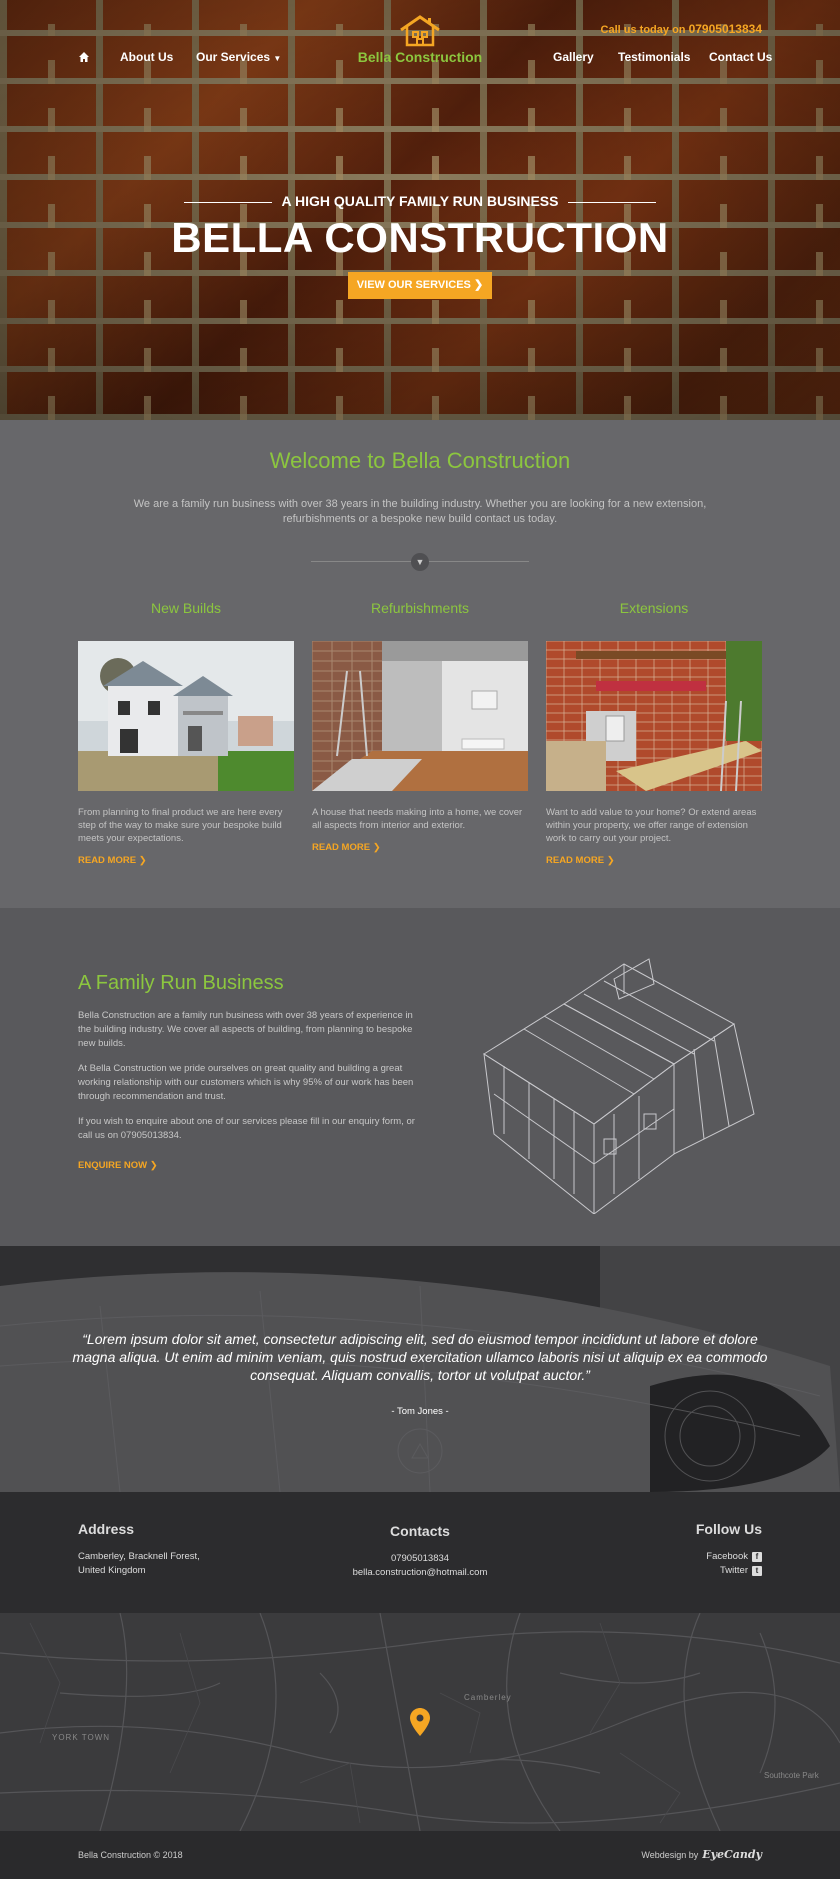  I want to click on family-title: A Family Run Business, so click(181, 983).